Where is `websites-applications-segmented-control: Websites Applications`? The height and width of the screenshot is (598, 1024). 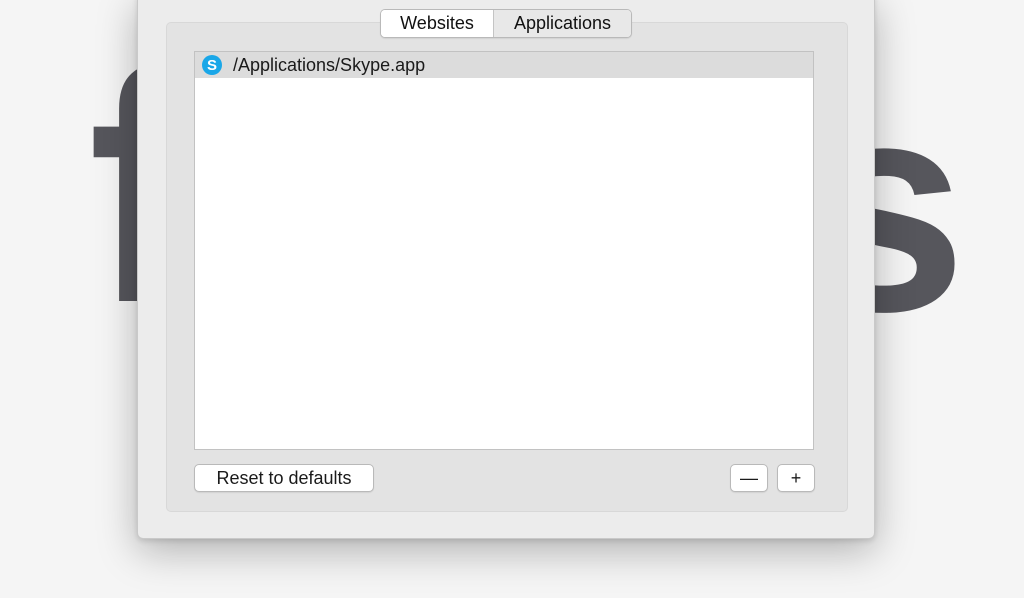 websites-applications-segmented-control: Websites Applications is located at coordinates (506, 23).